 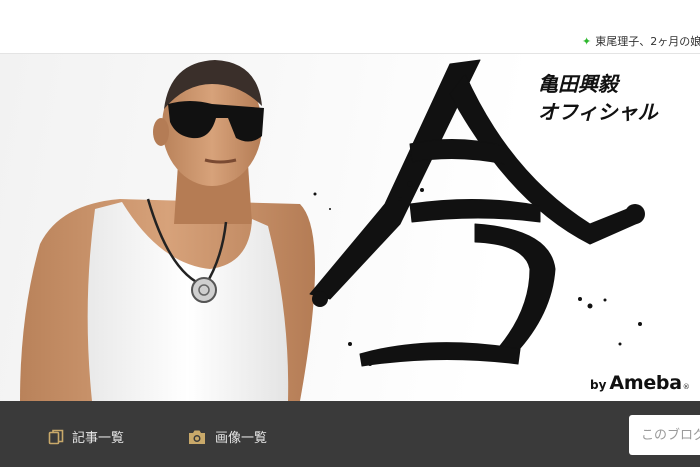 I want to click on news-ticker: ✦ 東尾理子、2ヶ月の娘に, so click(x=641, y=41).